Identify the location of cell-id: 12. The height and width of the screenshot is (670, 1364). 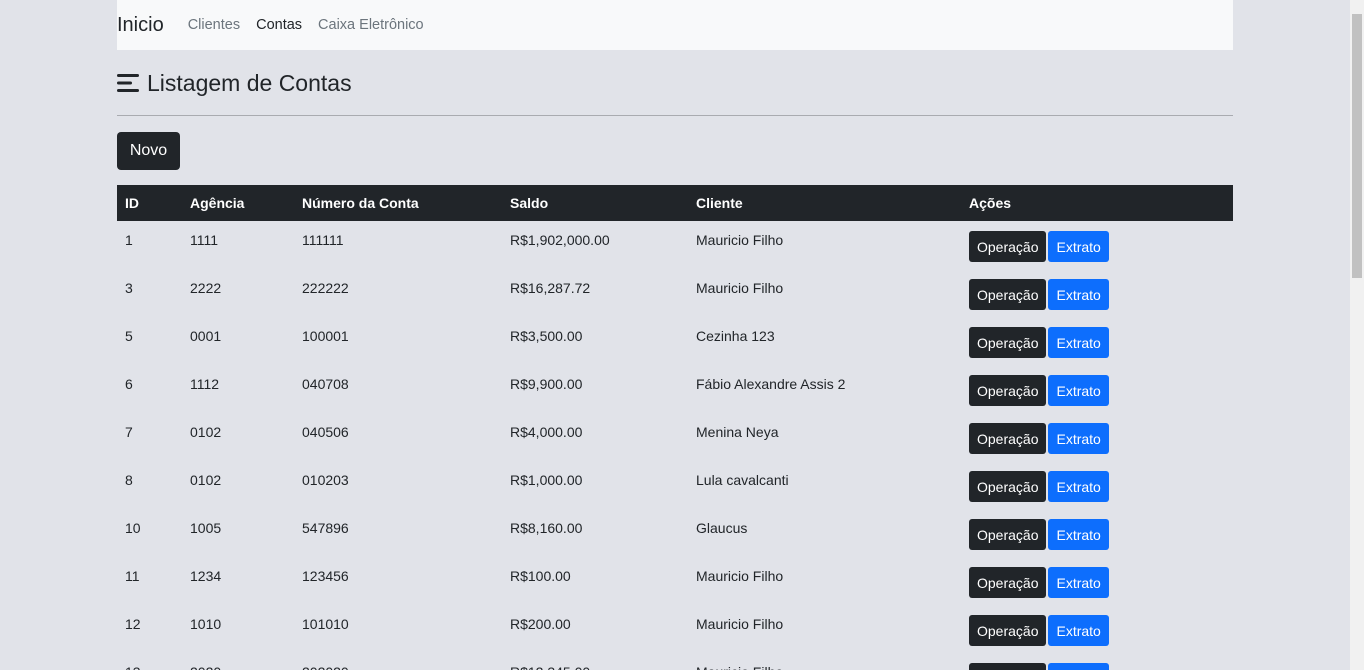
(133, 624).